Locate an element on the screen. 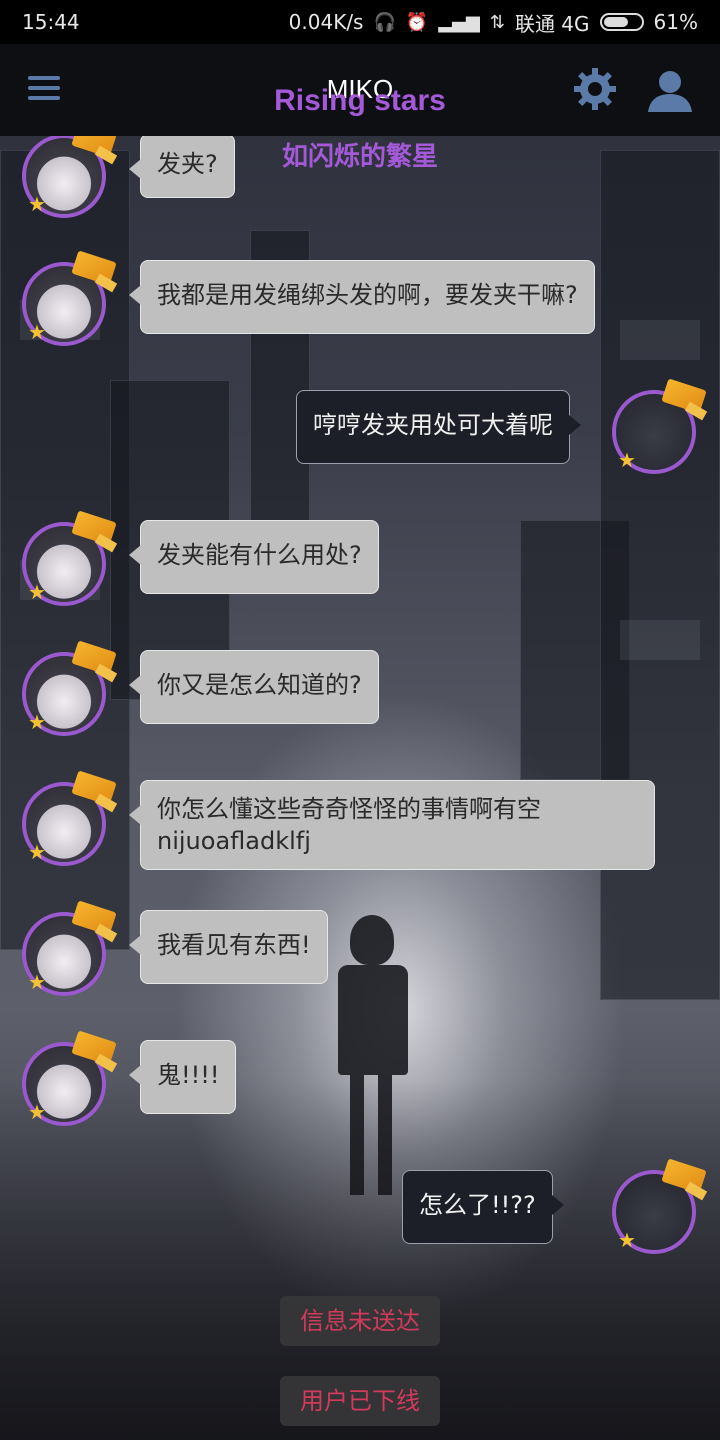 Image resolution: width=720 pixels, height=1440 pixels. message-text: 怎么了!!?? is located at coordinates (477, 1205).